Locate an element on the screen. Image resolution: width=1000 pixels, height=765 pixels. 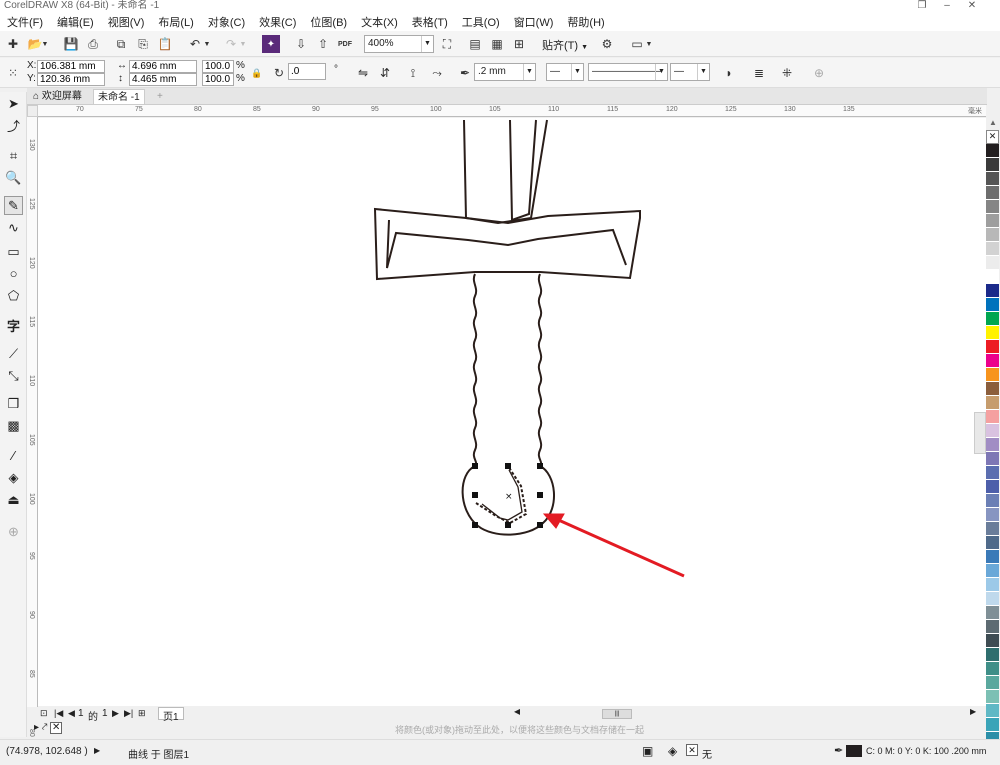
start-arrowhead-select: — ▼ is located at coordinates (565, 72).